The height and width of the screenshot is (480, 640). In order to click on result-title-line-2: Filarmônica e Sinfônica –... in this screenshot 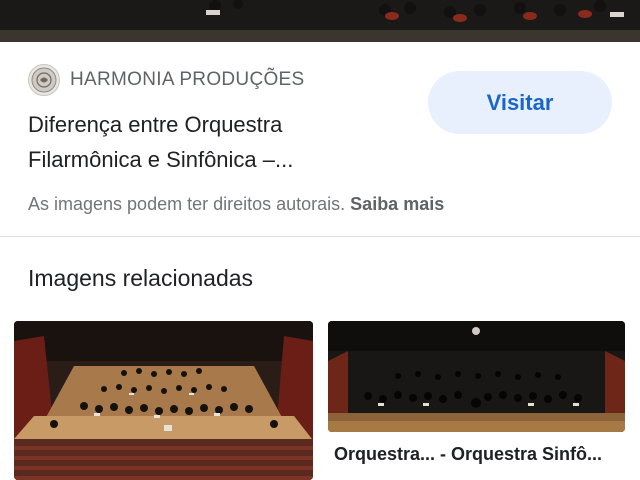, I will do `click(161, 159)`.